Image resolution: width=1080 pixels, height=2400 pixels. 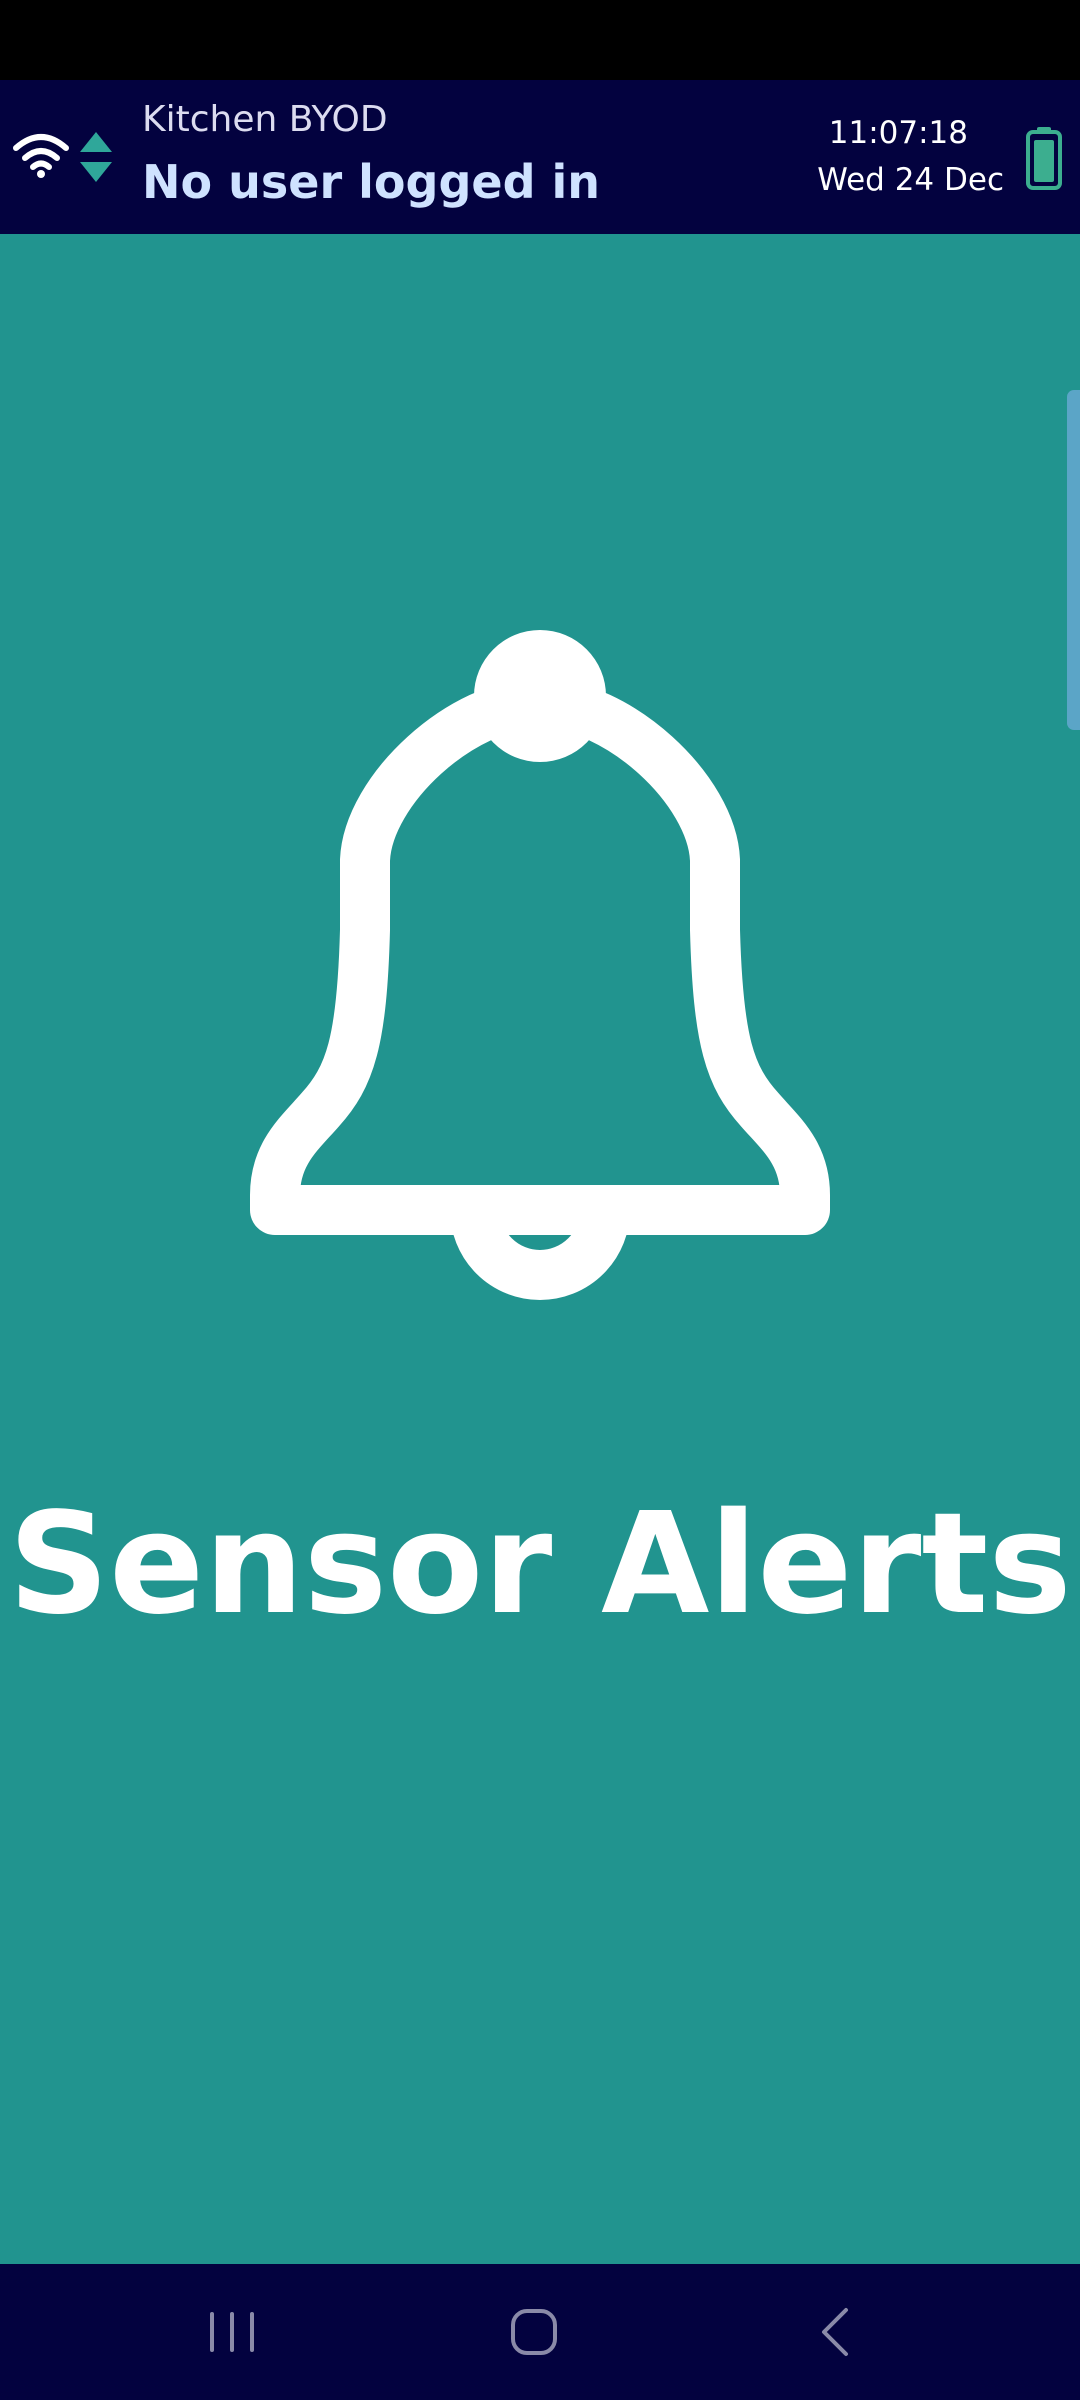 I want to click on scroll-indicator, so click(x=1073, y=560).